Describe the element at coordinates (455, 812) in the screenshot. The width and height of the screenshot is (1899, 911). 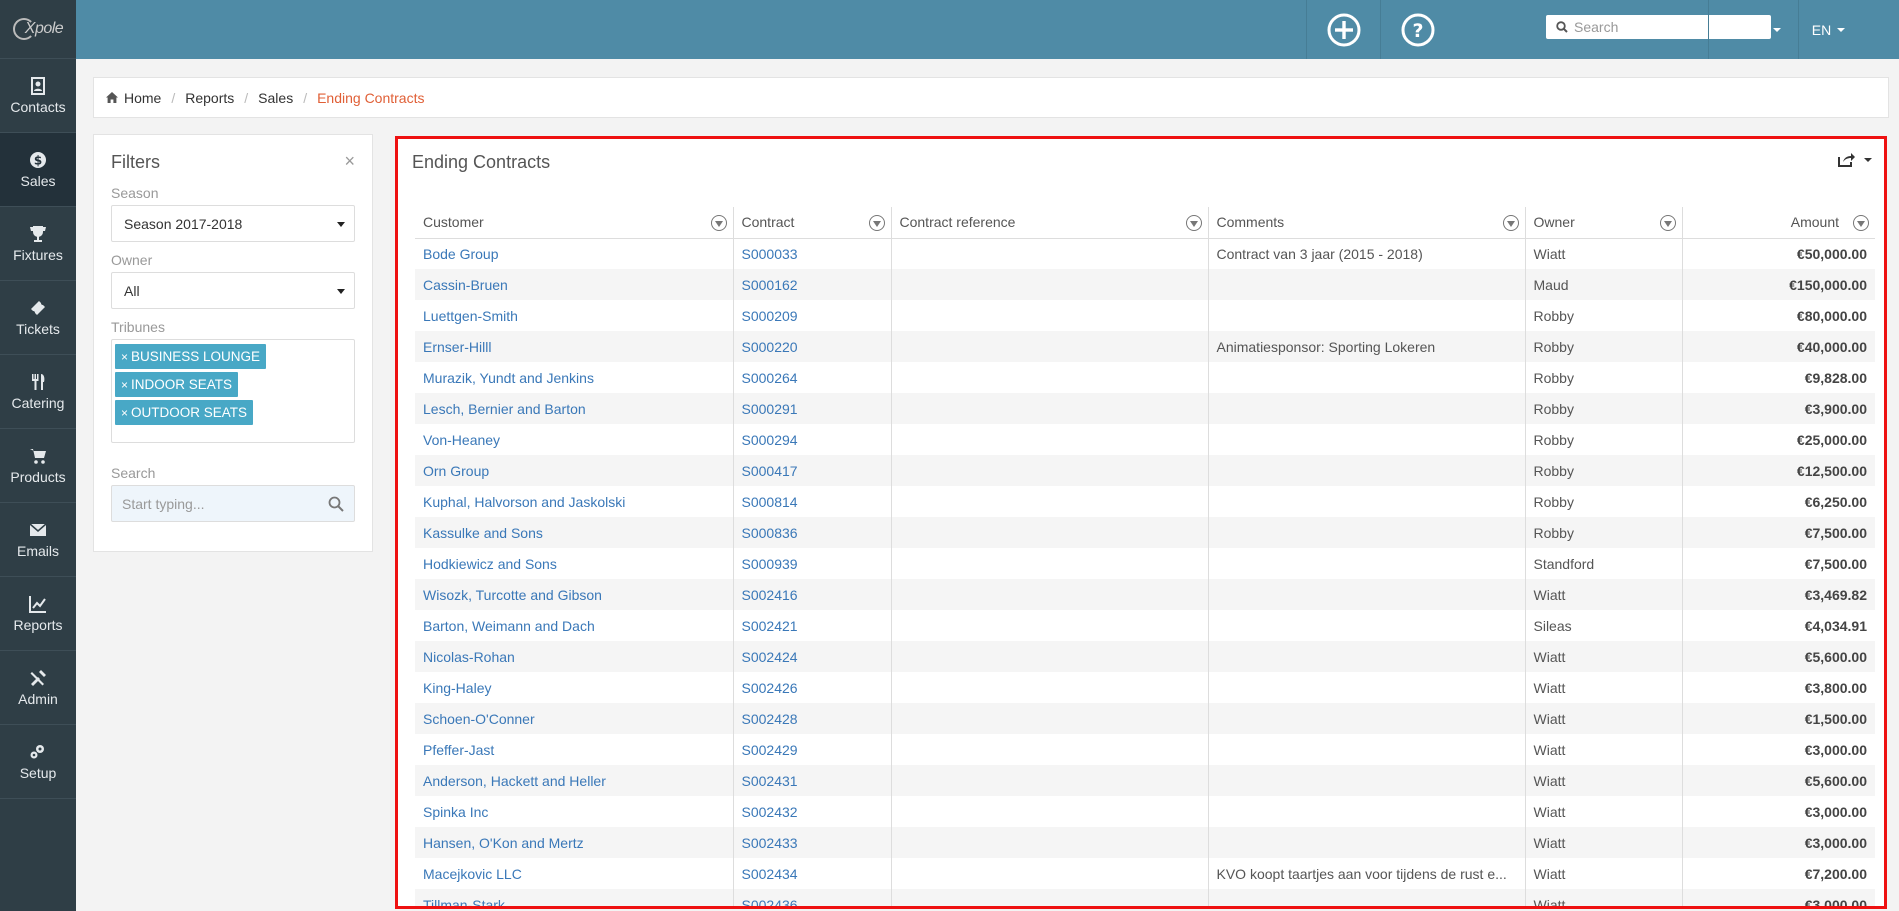
I see `customer-link: Spinka Inc` at that location.